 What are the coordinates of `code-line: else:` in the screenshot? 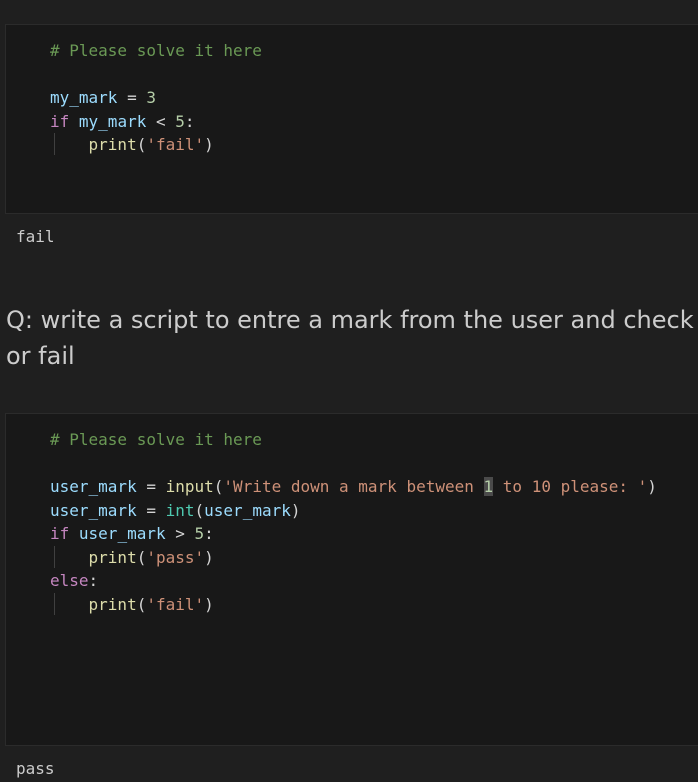 It's located at (353, 581).